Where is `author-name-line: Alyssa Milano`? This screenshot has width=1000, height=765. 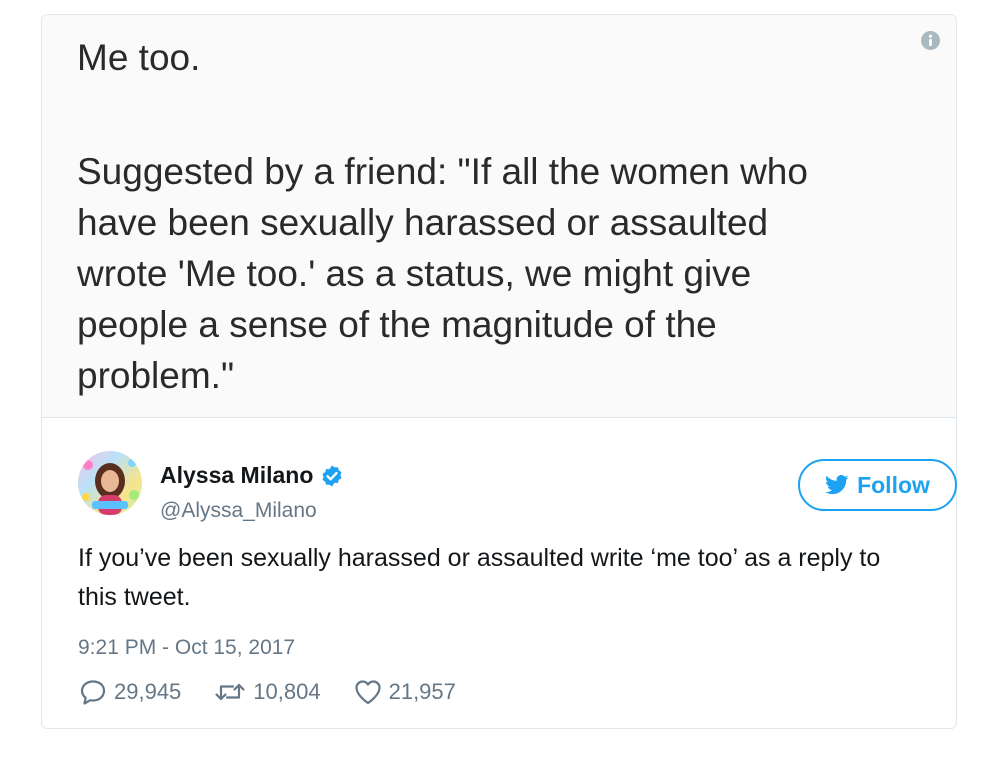 author-name-line: Alyssa Milano is located at coordinates (252, 475).